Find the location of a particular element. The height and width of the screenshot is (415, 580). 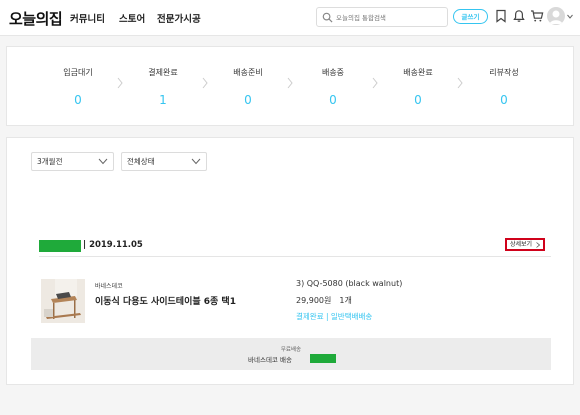

order-detail-link: 상세보기 is located at coordinates (525, 244).